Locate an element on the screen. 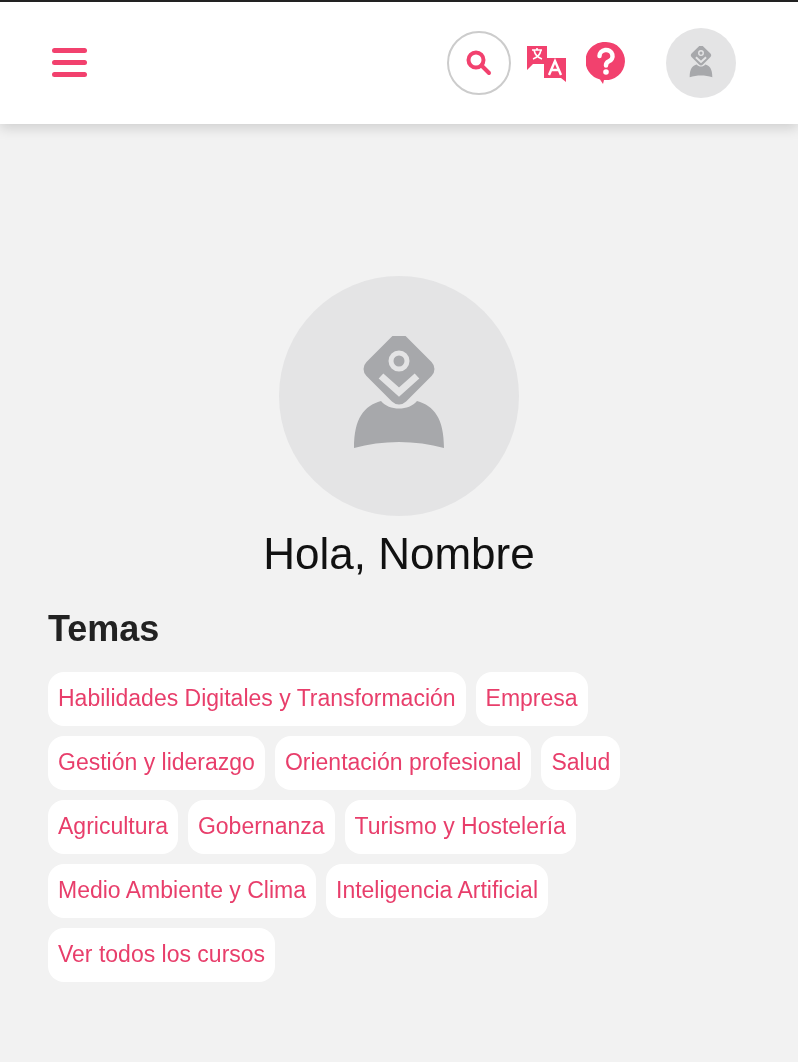  topic-chip: Salud is located at coordinates (581, 763).